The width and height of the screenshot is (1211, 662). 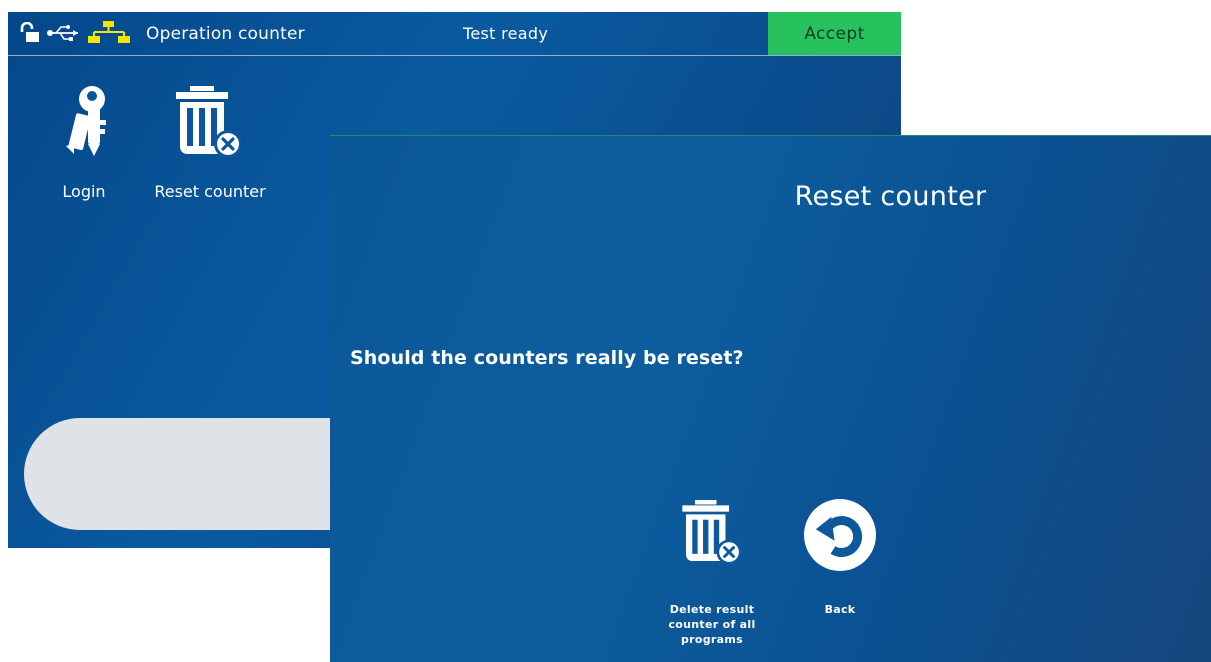 What do you see at coordinates (712, 609) in the screenshot?
I see `delete-label-line: Delete result` at bounding box center [712, 609].